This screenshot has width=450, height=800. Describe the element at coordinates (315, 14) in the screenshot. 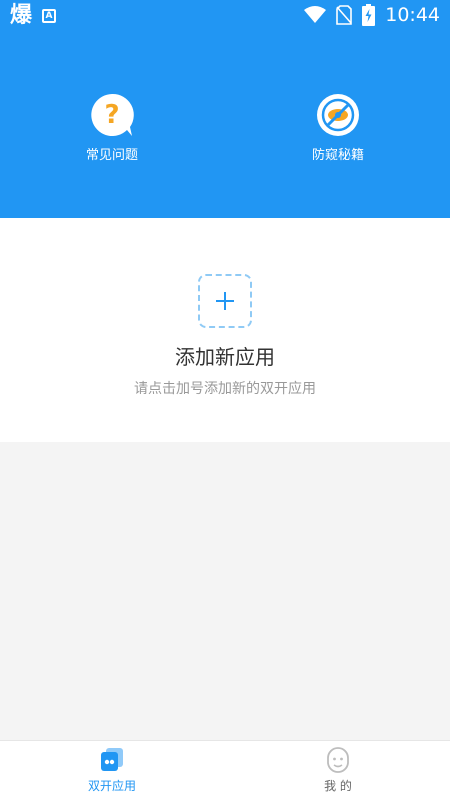

I see `wifi-icon` at that location.